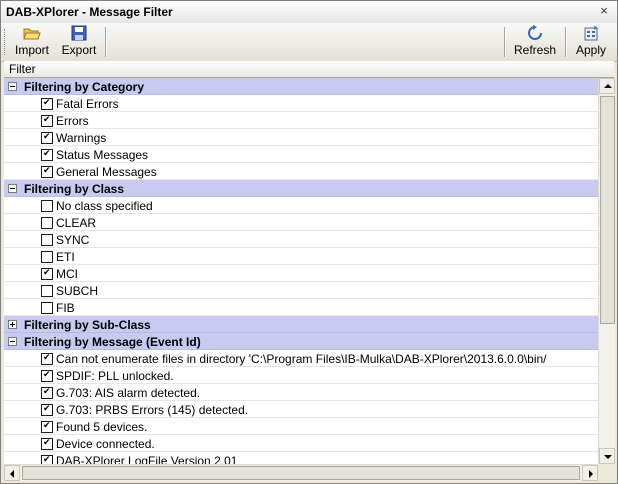 The width and height of the screenshot is (618, 484). Describe the element at coordinates (22, 69) in the screenshot. I see `column-header-filter: Filter` at that location.